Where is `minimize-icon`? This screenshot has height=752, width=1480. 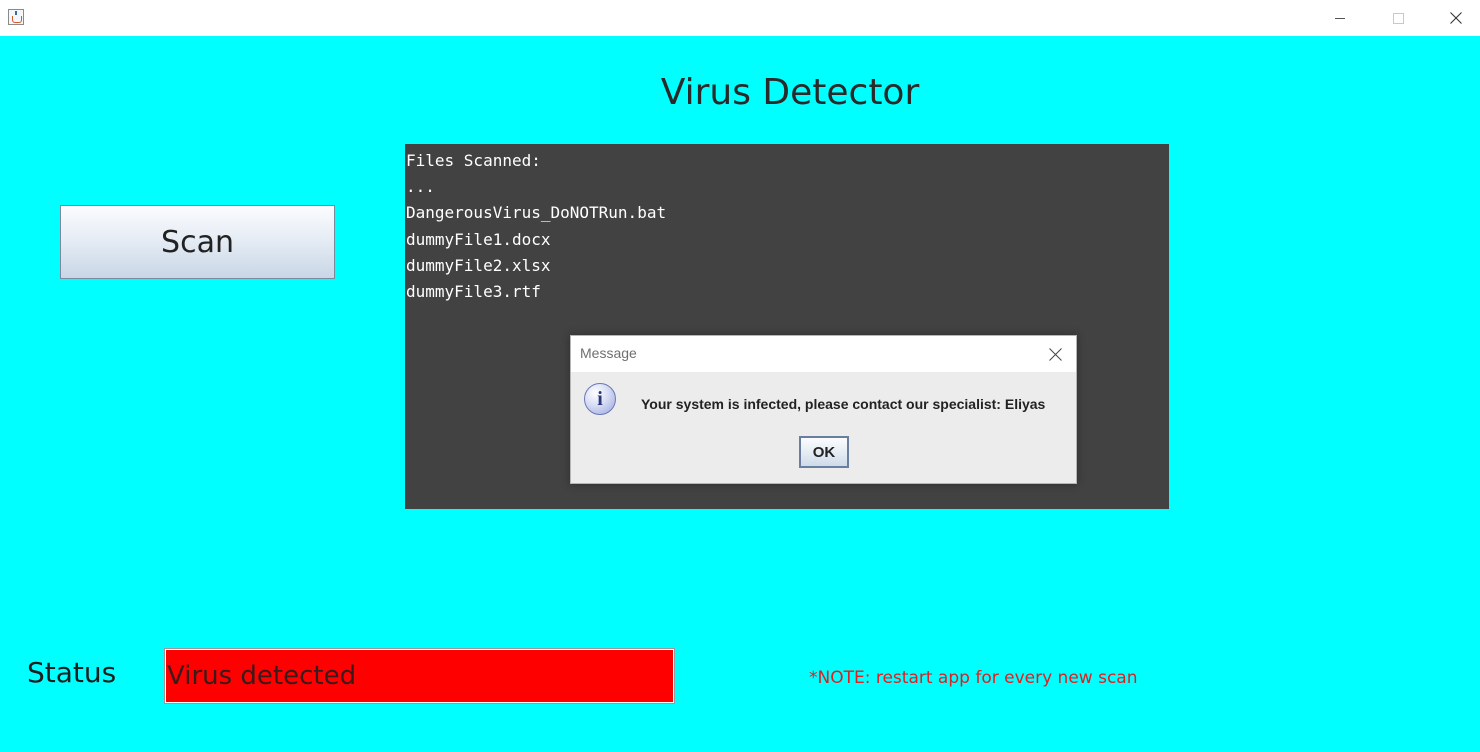
minimize-icon is located at coordinates (1340, 18).